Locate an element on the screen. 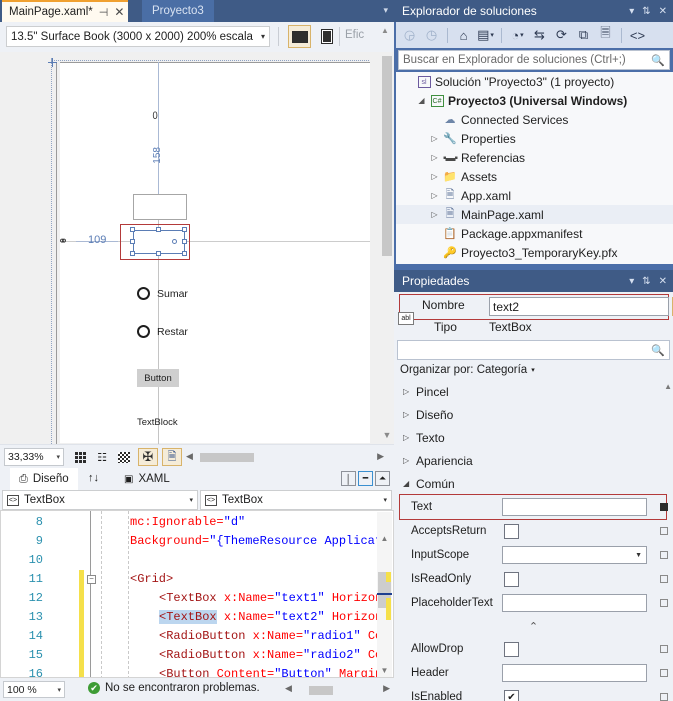 The image size is (673, 701). property-row: InputScope ▼ is located at coordinates (533, 555).